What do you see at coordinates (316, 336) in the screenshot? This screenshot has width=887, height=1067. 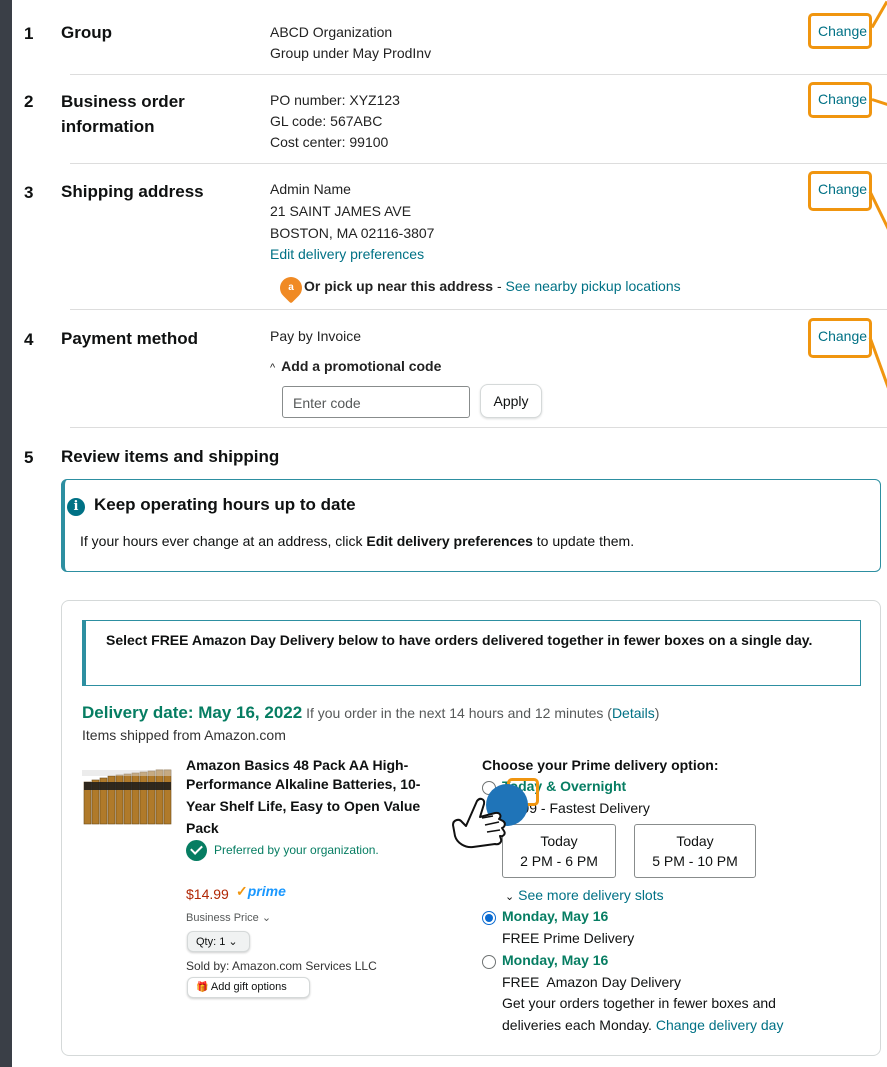 I see `payment-type: Pay by Invoice` at bounding box center [316, 336].